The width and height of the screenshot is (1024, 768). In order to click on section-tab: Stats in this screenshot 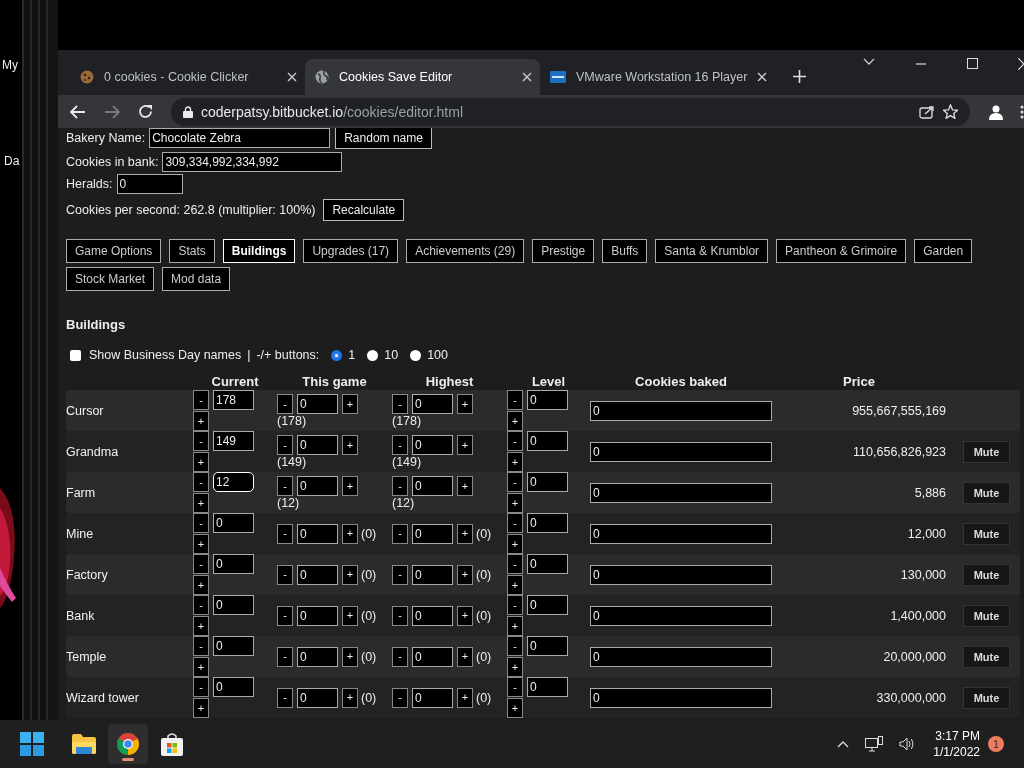, I will do `click(192, 251)`.